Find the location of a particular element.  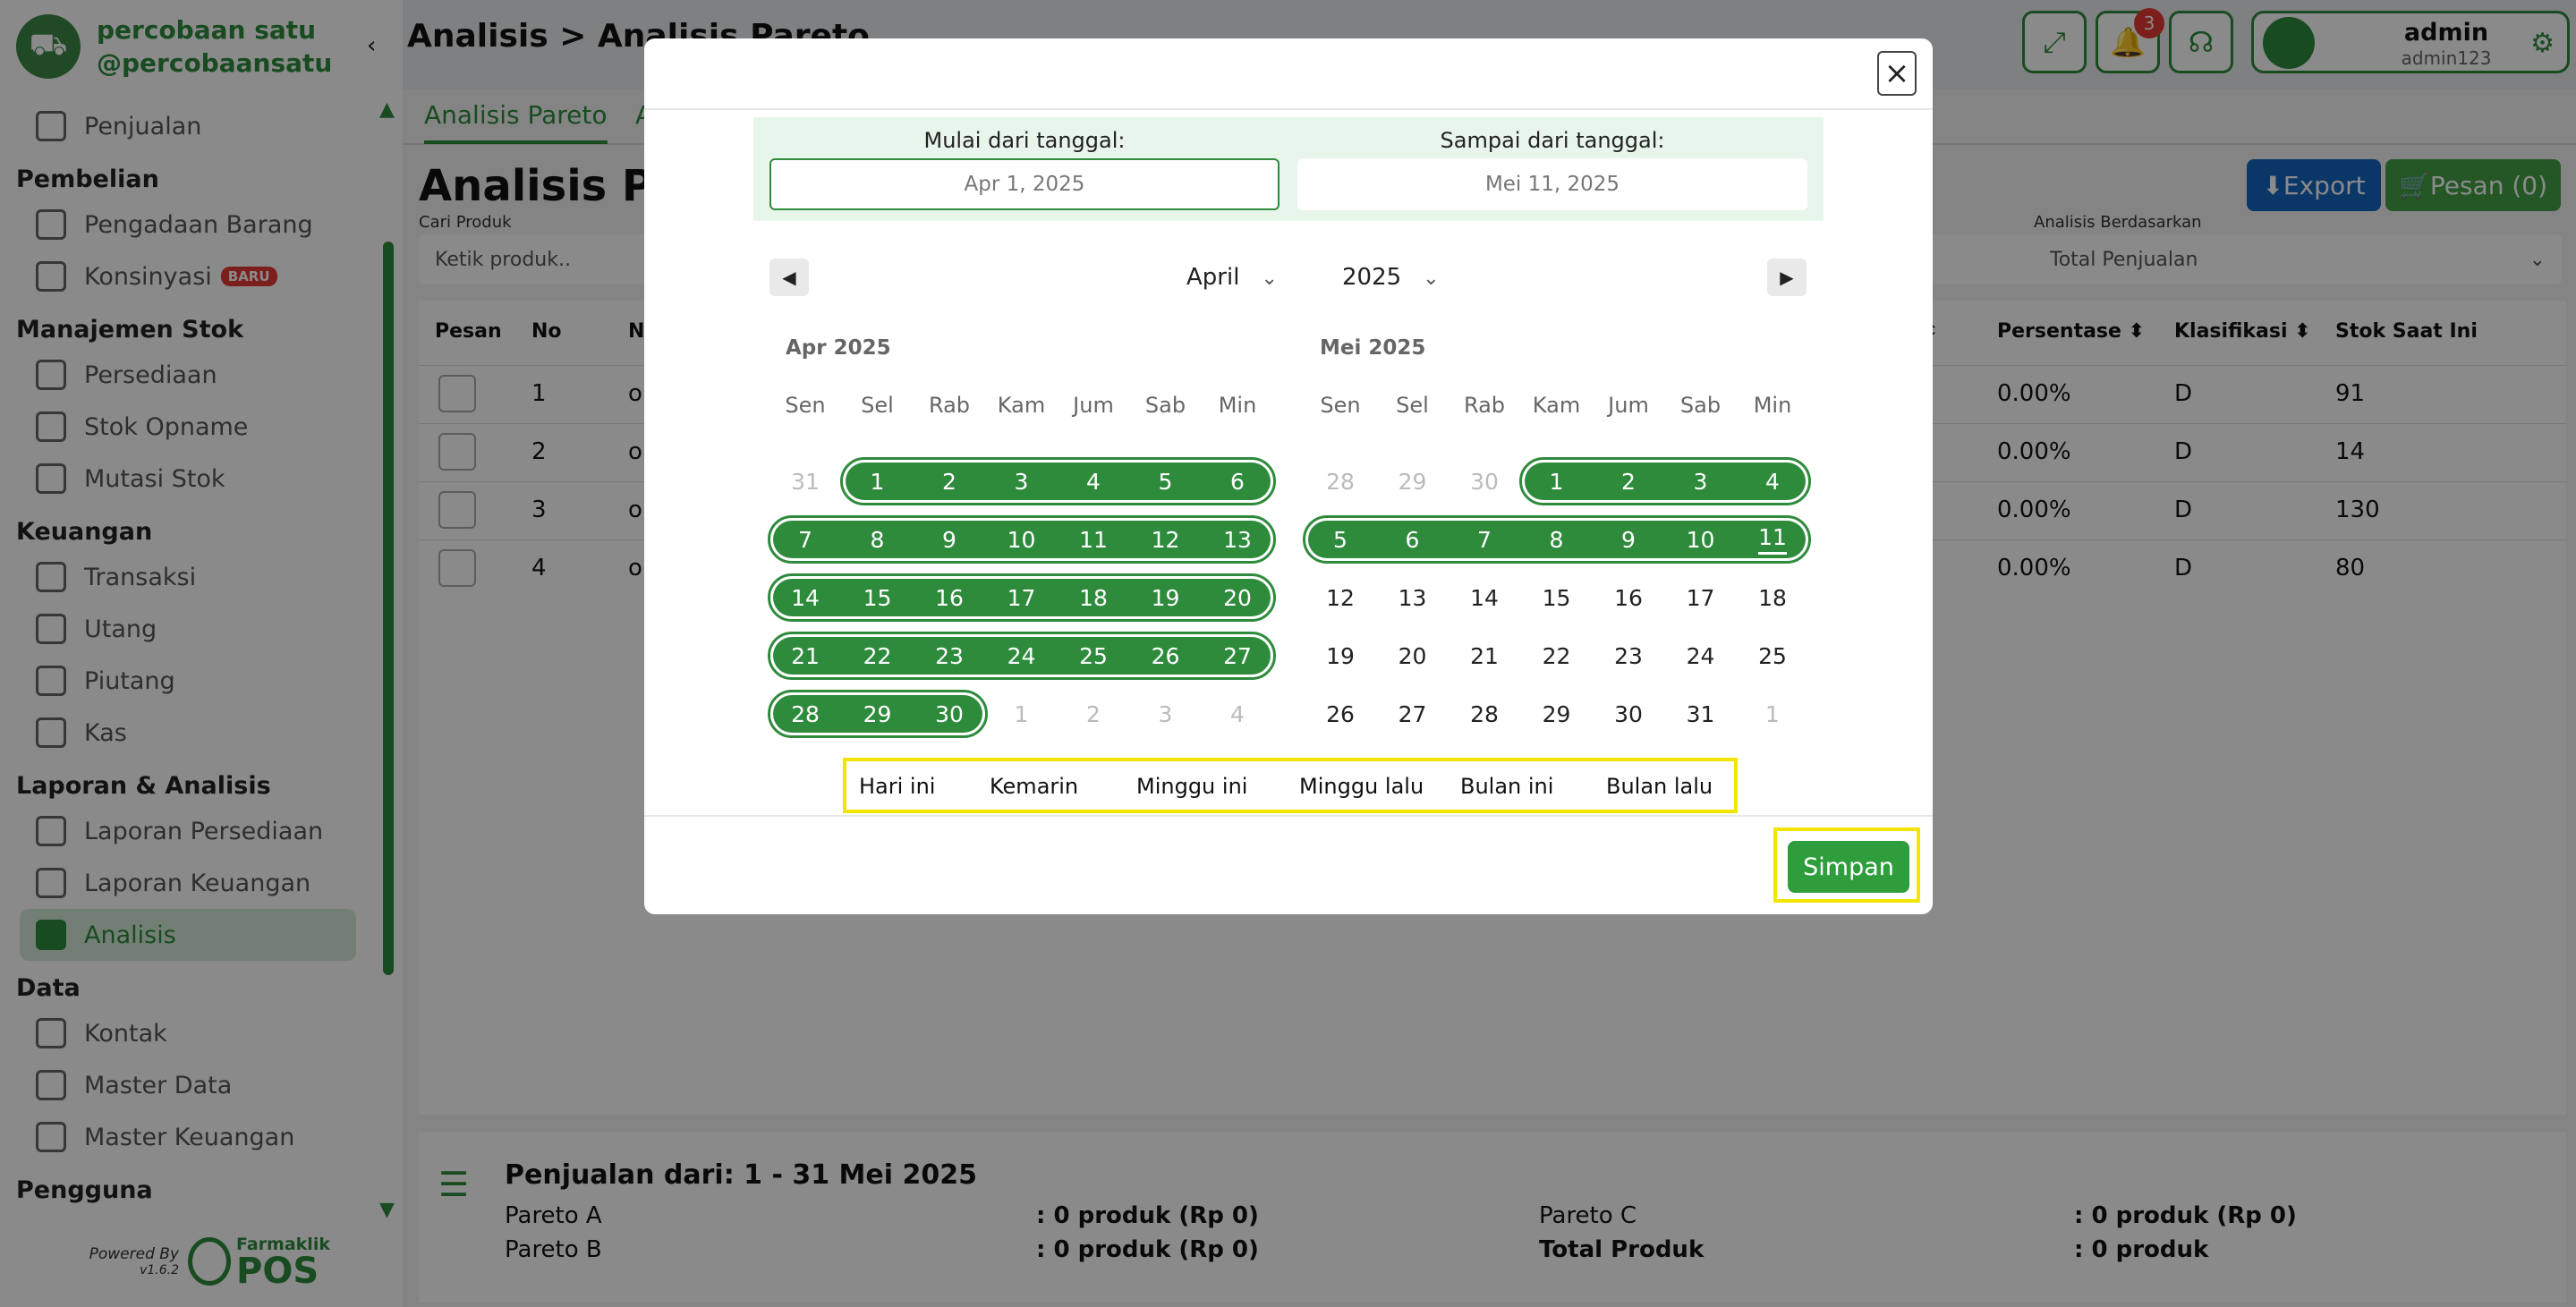

calendar-day-number: 4 is located at coordinates (1093, 481).